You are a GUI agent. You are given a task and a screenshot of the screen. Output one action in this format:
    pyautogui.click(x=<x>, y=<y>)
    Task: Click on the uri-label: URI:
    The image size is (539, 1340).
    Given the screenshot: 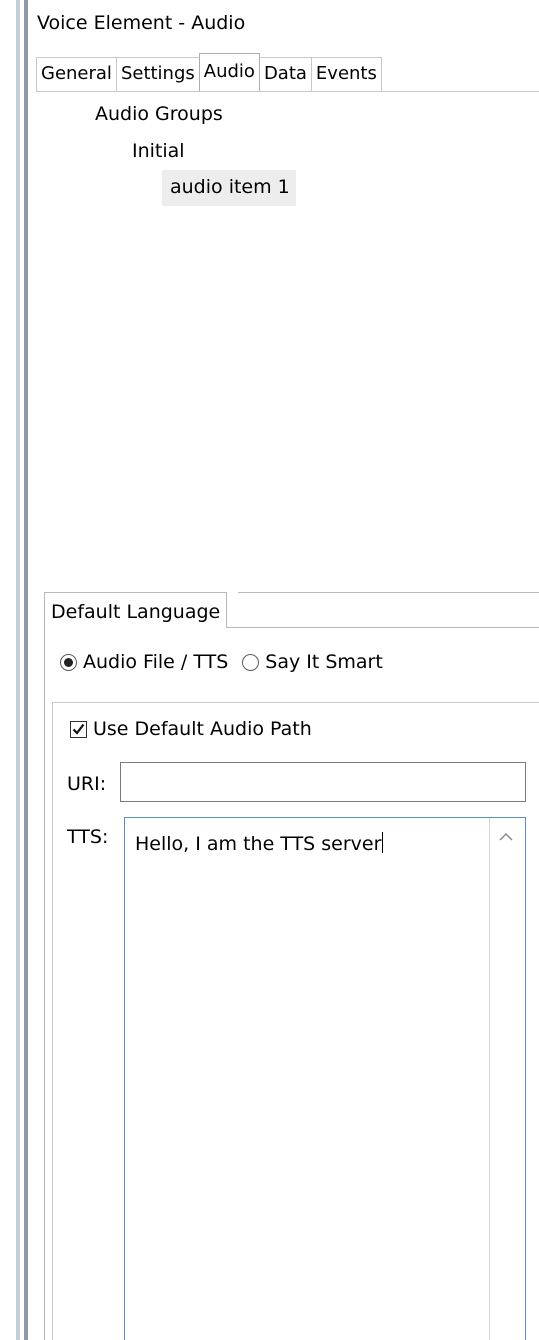 What is the action you would take?
    pyautogui.click(x=87, y=784)
    